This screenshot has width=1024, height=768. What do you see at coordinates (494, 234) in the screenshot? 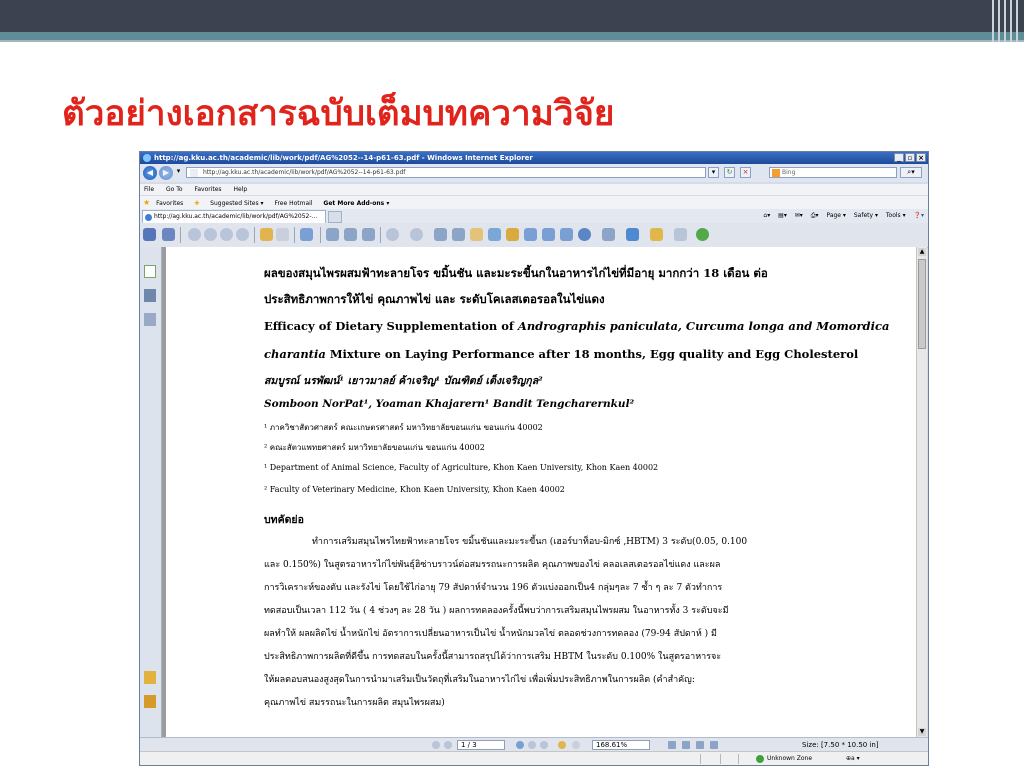
I see `select-text-icon` at bounding box center [494, 234].